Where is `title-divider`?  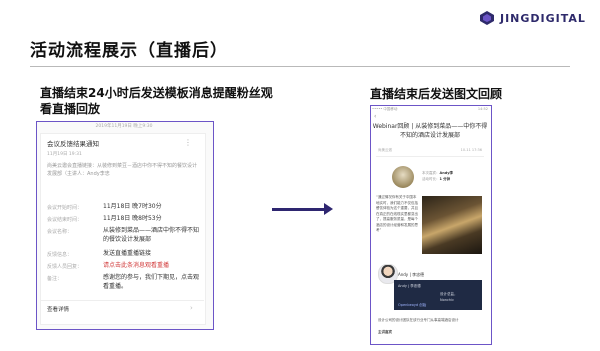 title-divider is located at coordinates (300, 66).